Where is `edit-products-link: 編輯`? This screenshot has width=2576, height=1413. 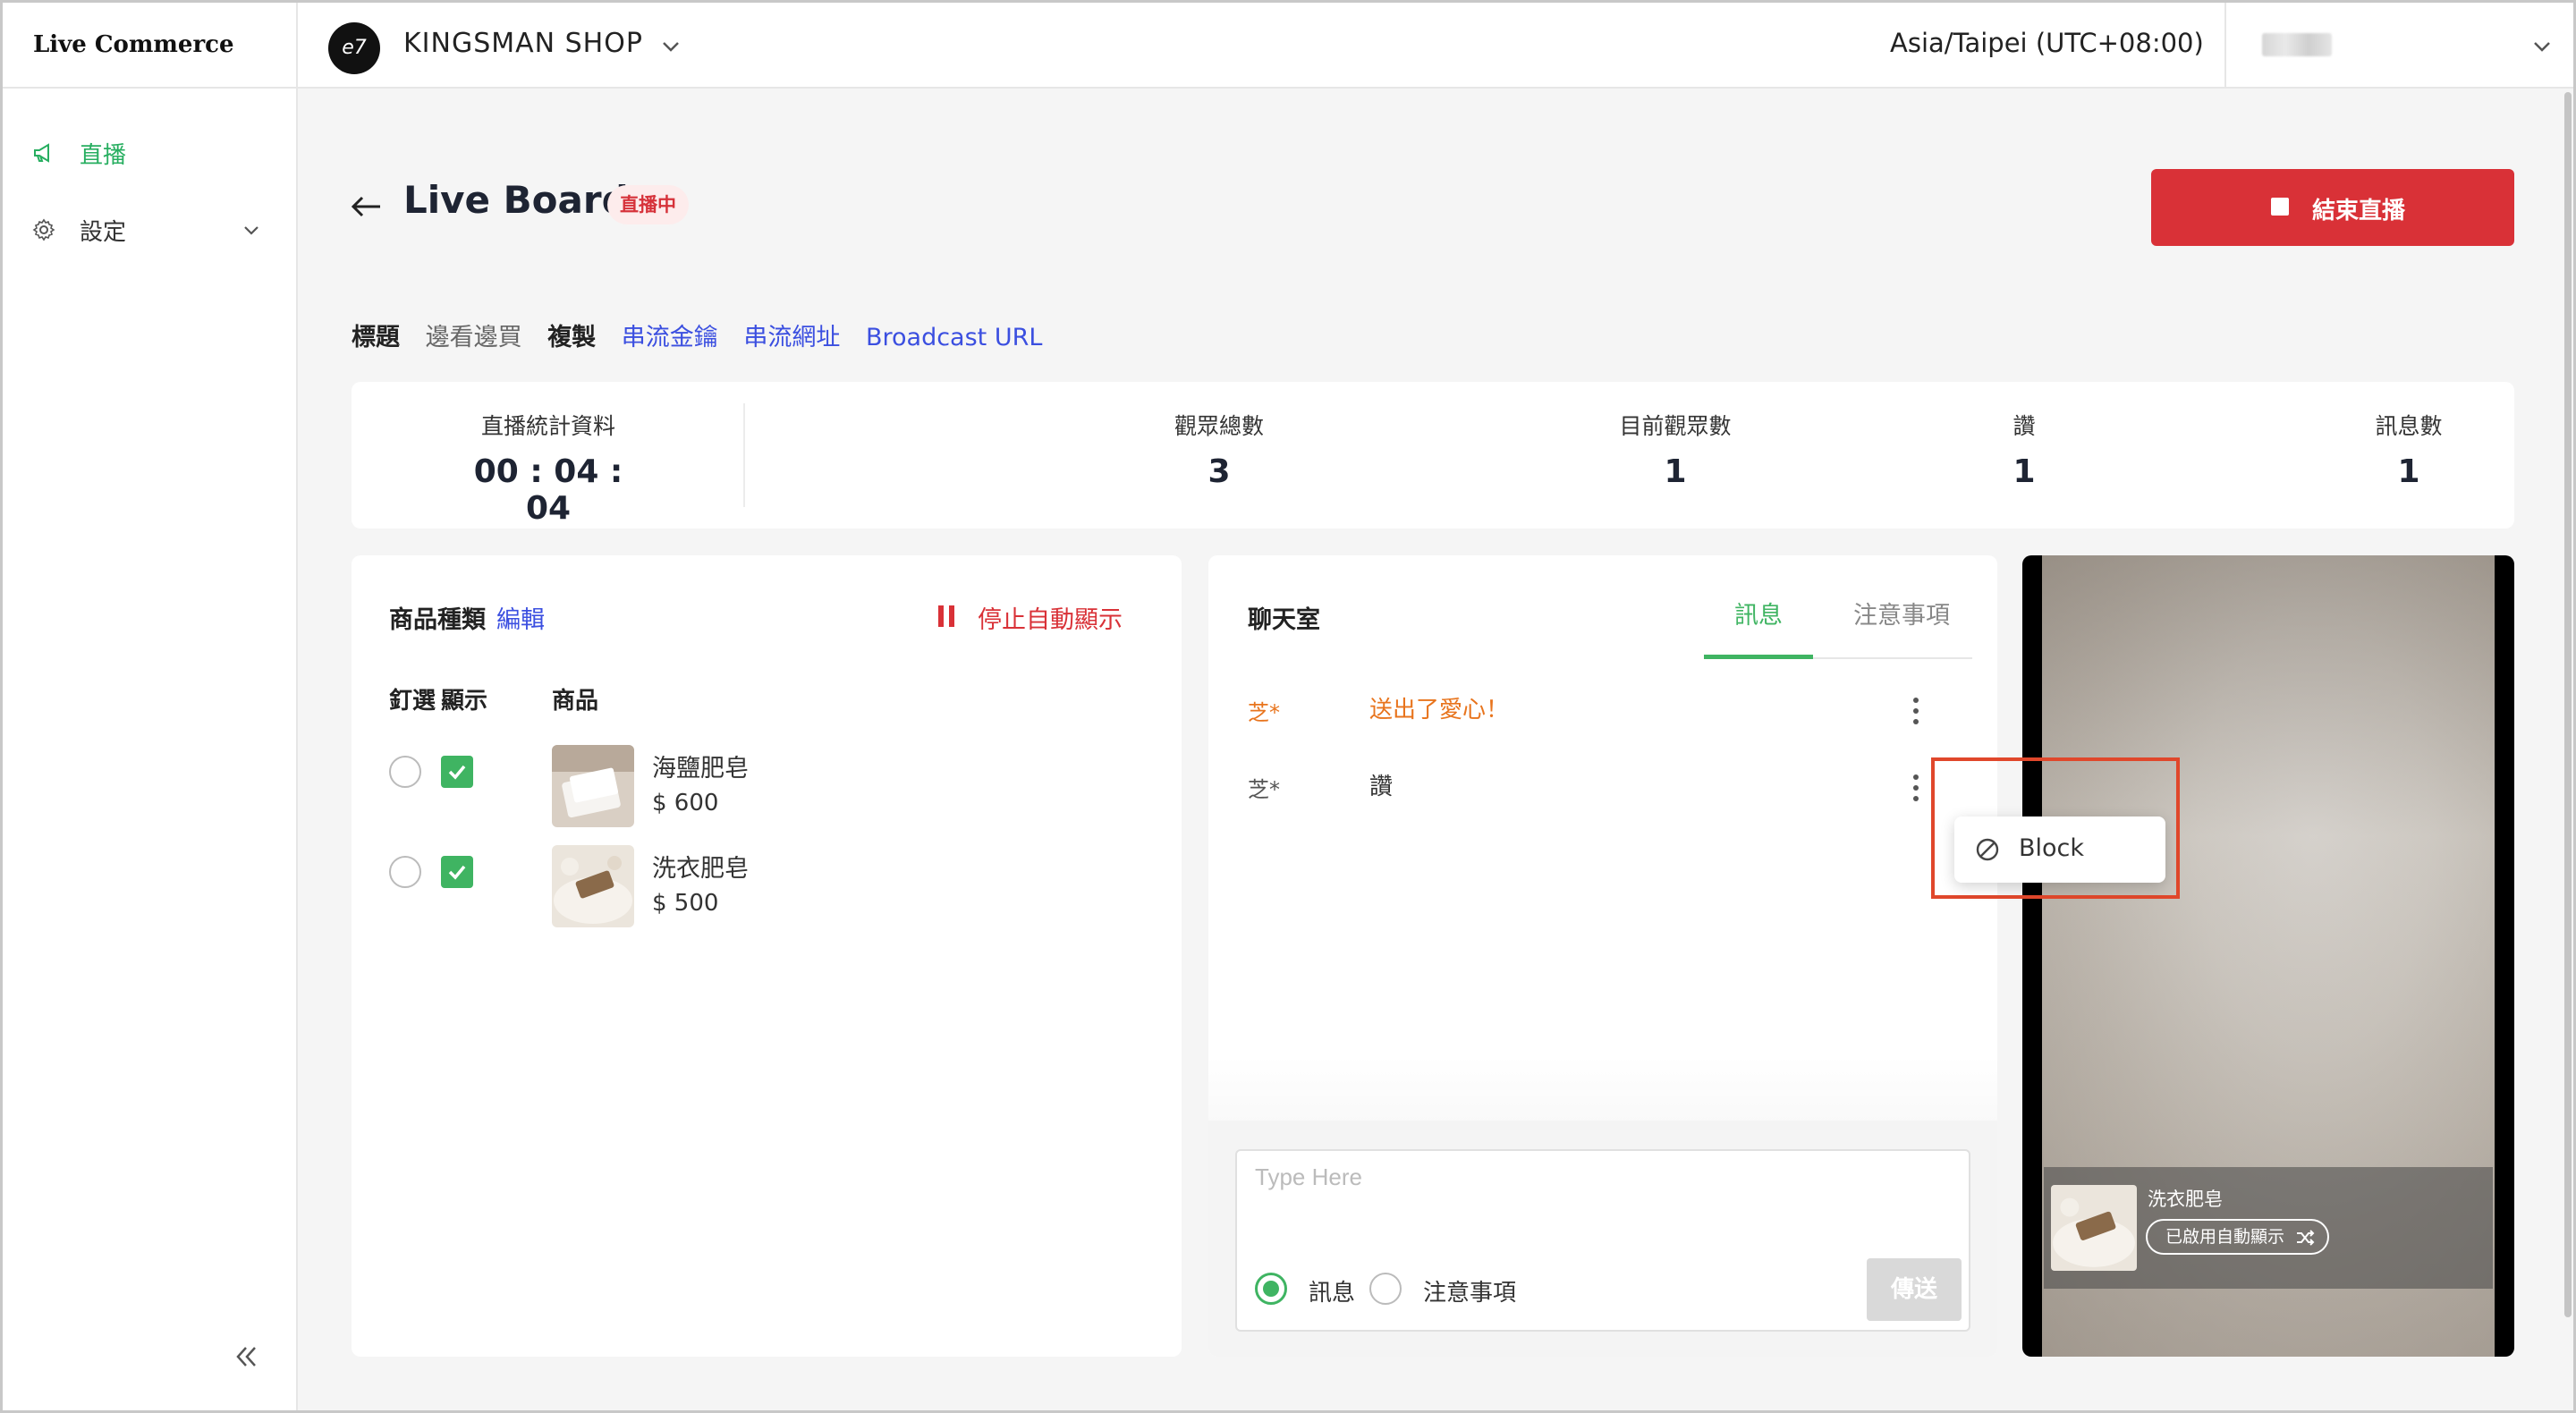
edit-products-link: 編輯 is located at coordinates (520, 617).